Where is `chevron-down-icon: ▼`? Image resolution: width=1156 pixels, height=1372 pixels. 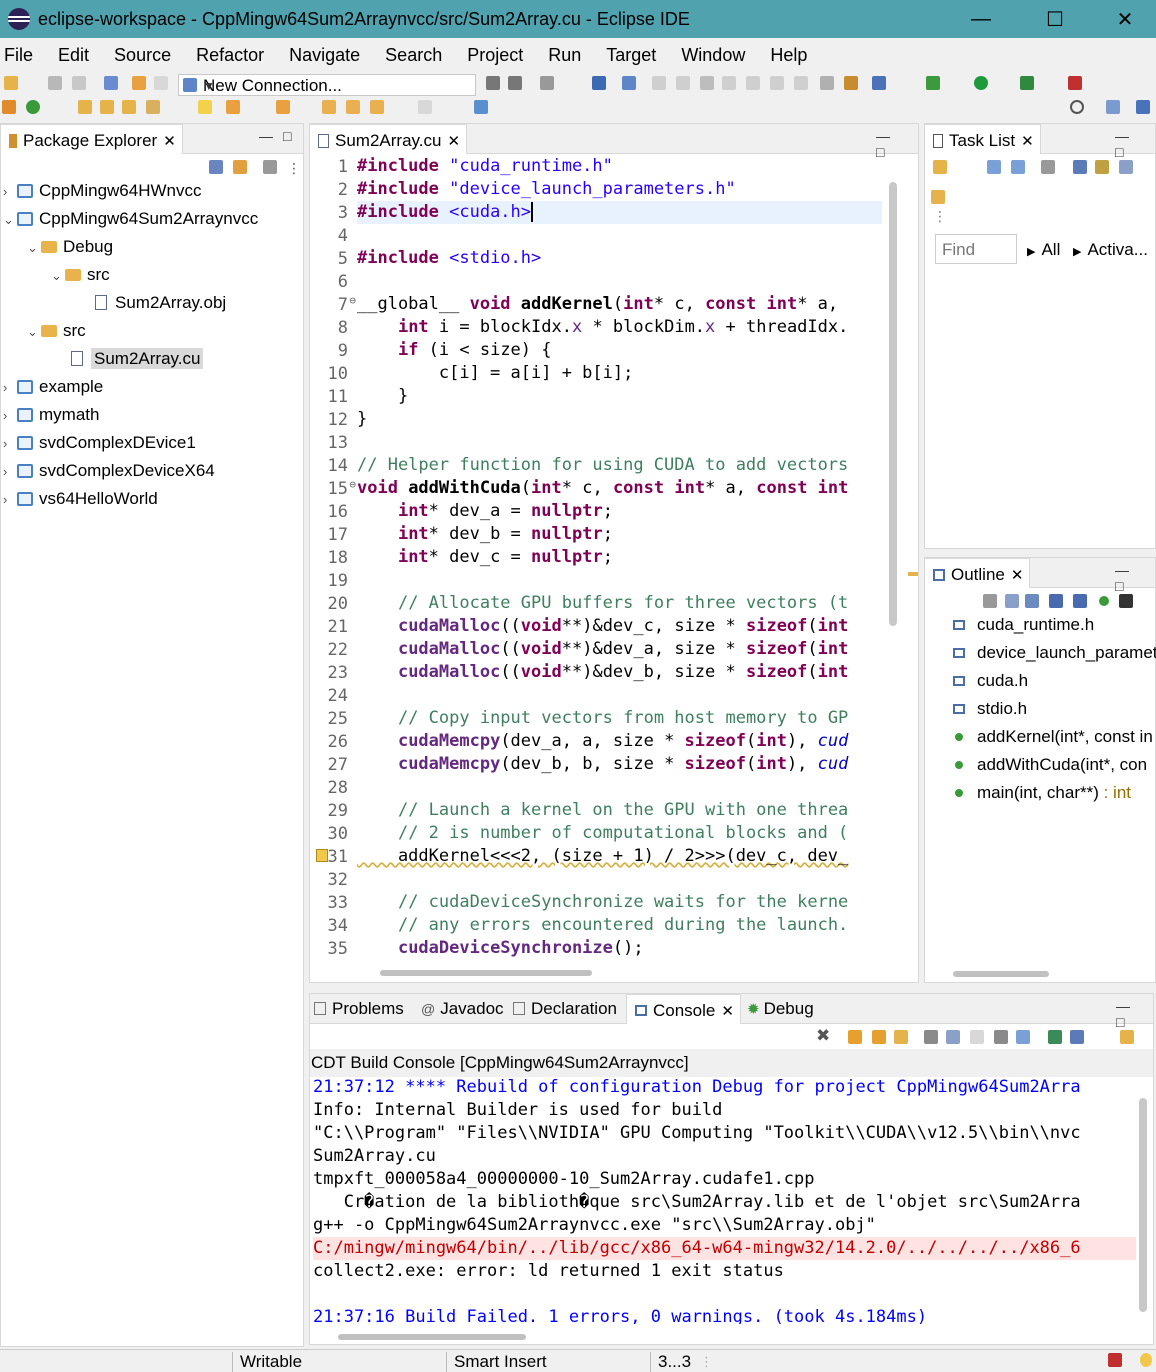 chevron-down-icon: ▼ is located at coordinates (337, 86).